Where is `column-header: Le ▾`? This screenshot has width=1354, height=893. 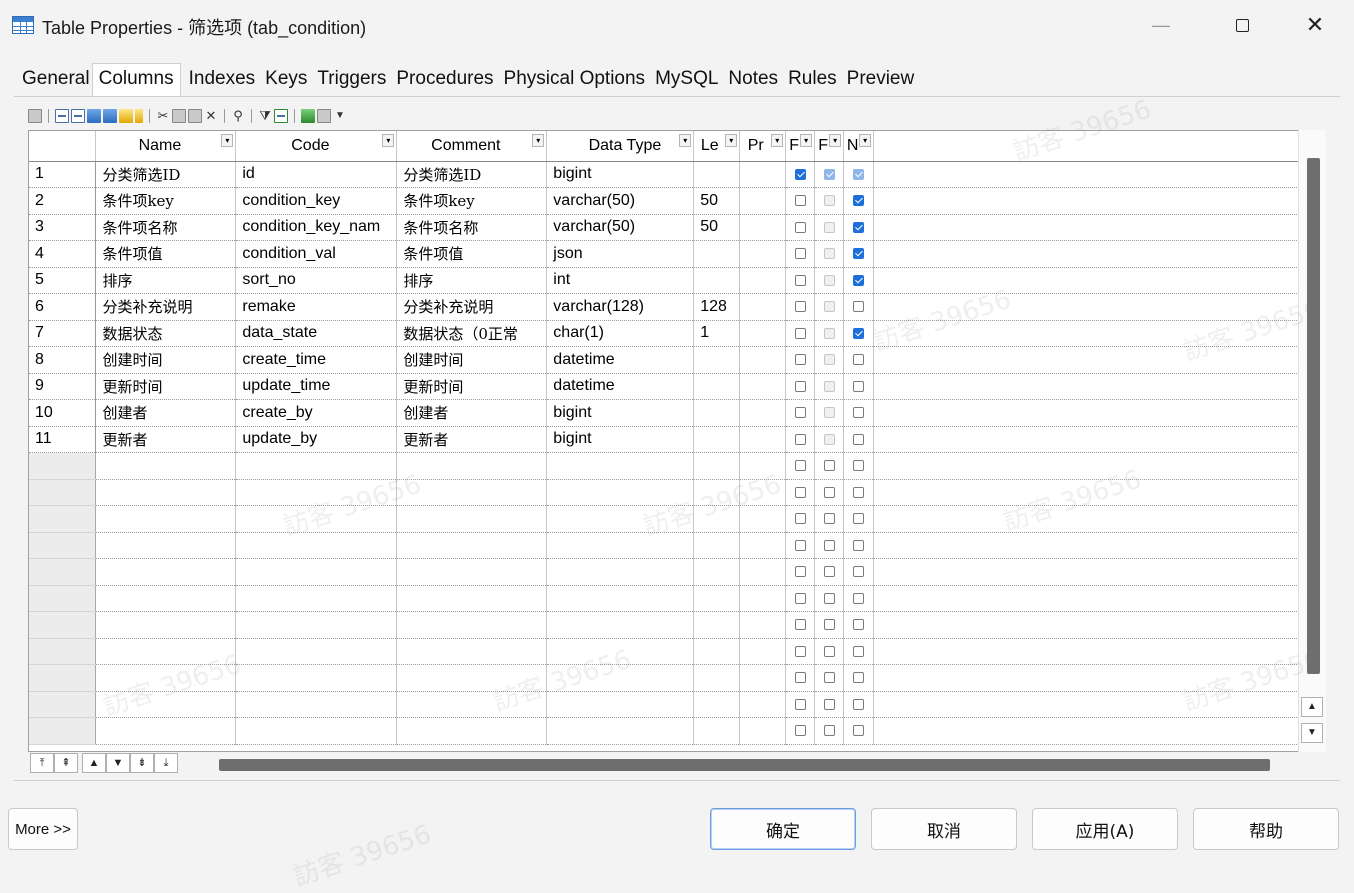
column-header: Le ▾ is located at coordinates (717, 146).